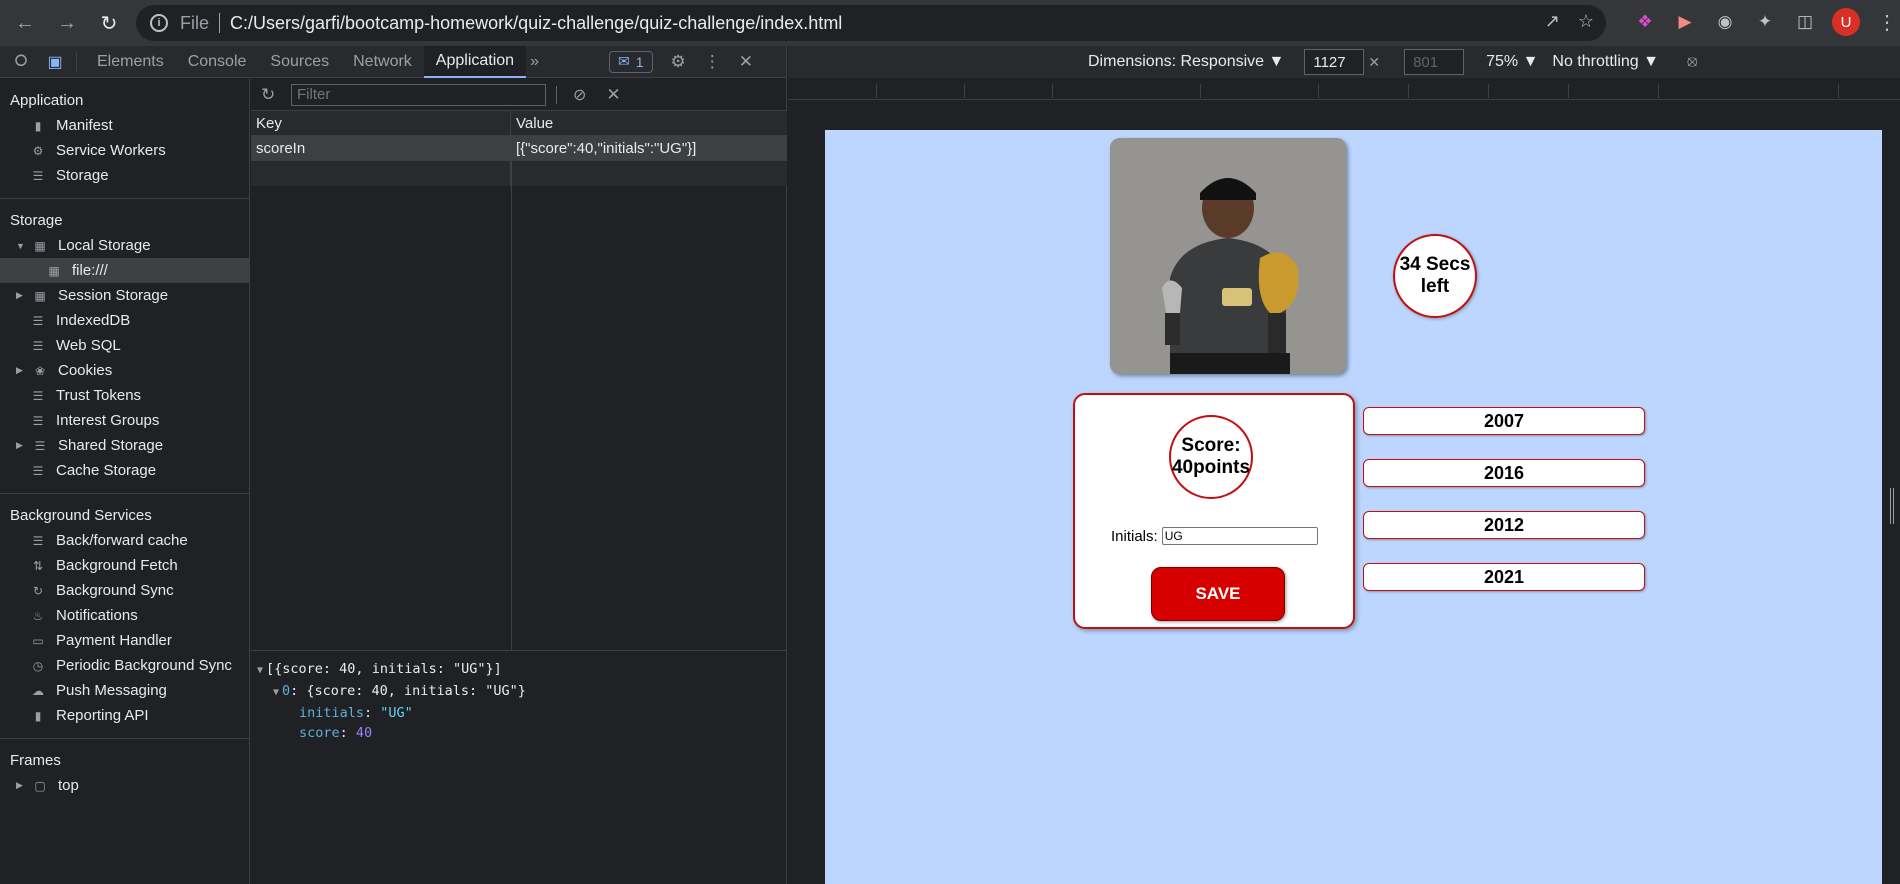 This screenshot has width=1900, height=884. What do you see at coordinates (1504, 473) in the screenshot?
I see `answer-button-2: 2016` at bounding box center [1504, 473].